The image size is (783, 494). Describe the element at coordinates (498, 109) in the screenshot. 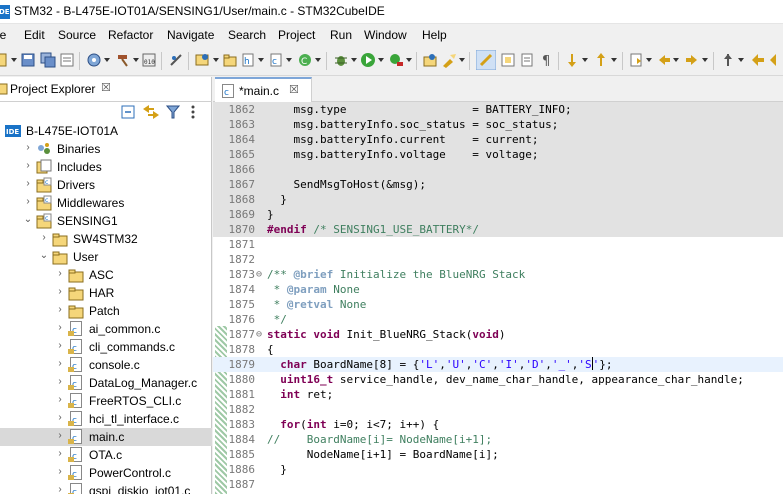

I see `code-line: 1862 msg.type = BATTERY_INFO;` at that location.